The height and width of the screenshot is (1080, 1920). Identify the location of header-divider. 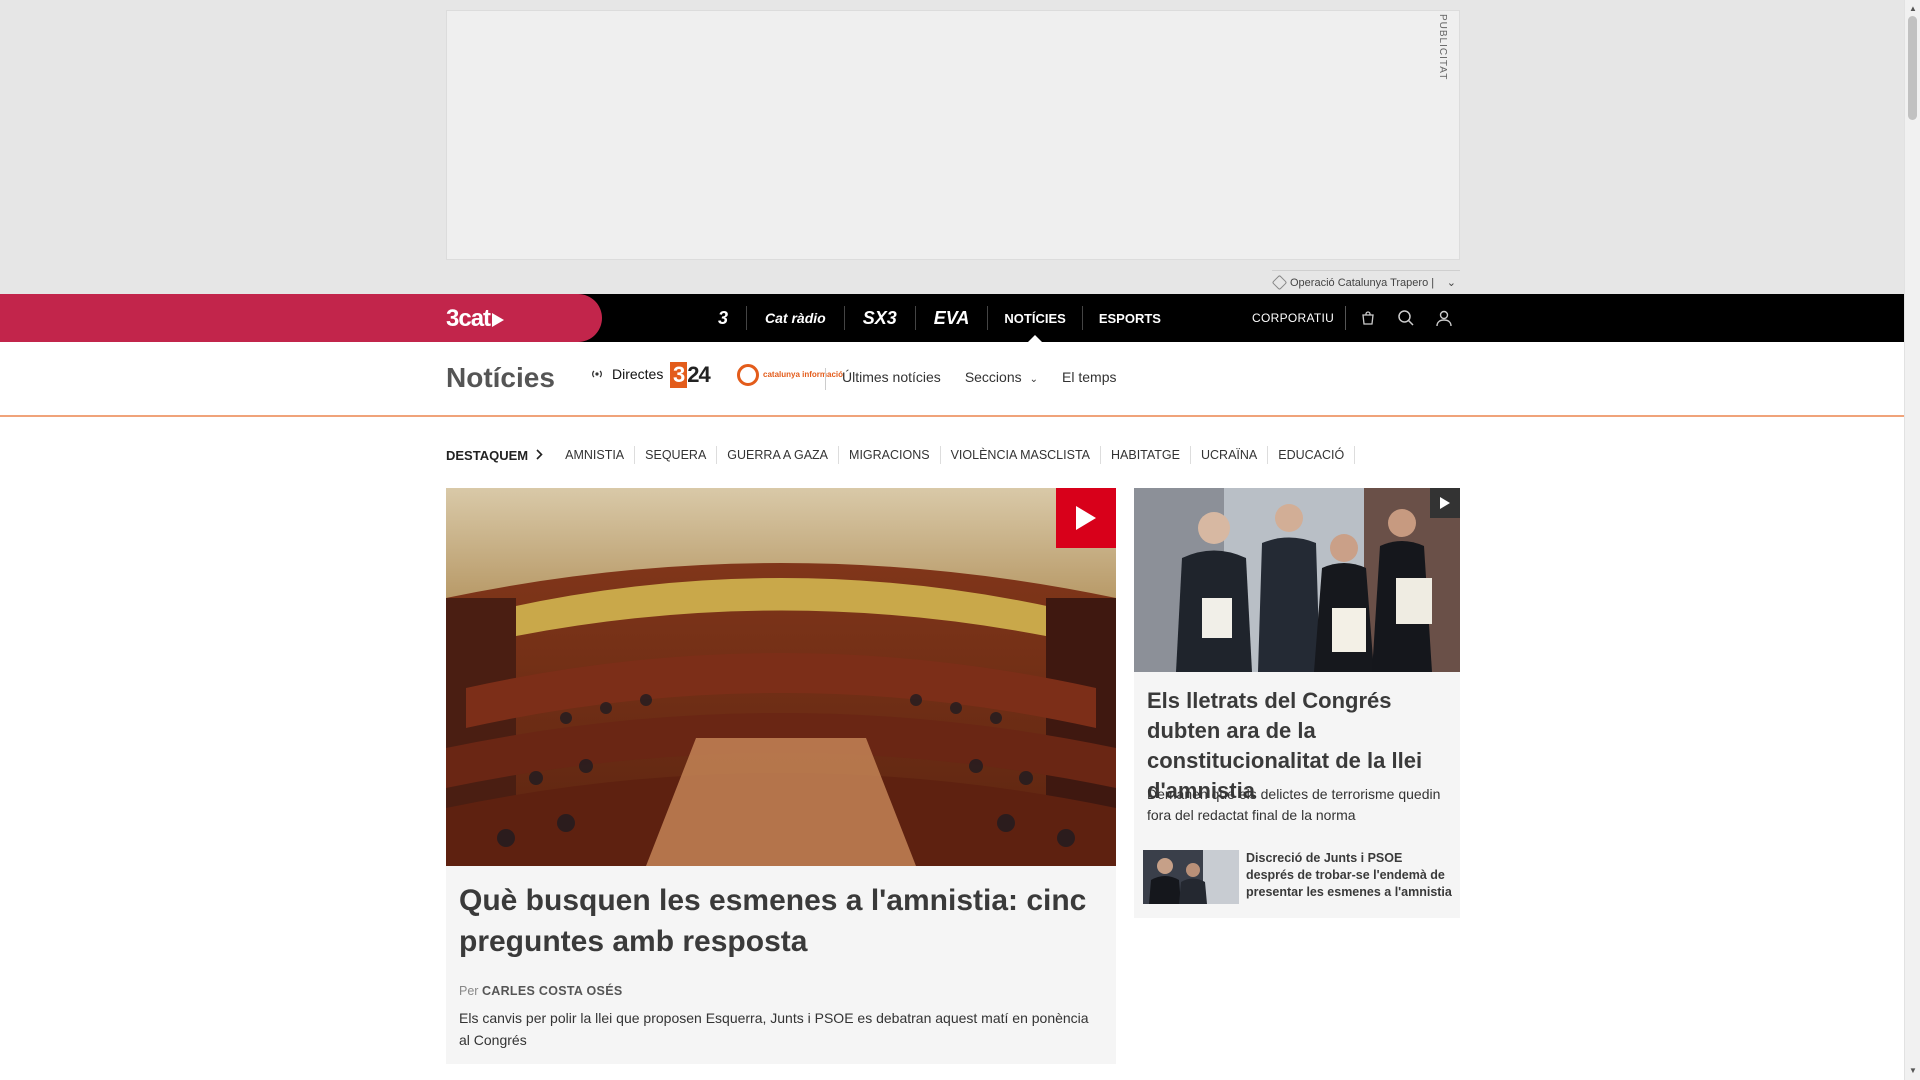
(825, 379).